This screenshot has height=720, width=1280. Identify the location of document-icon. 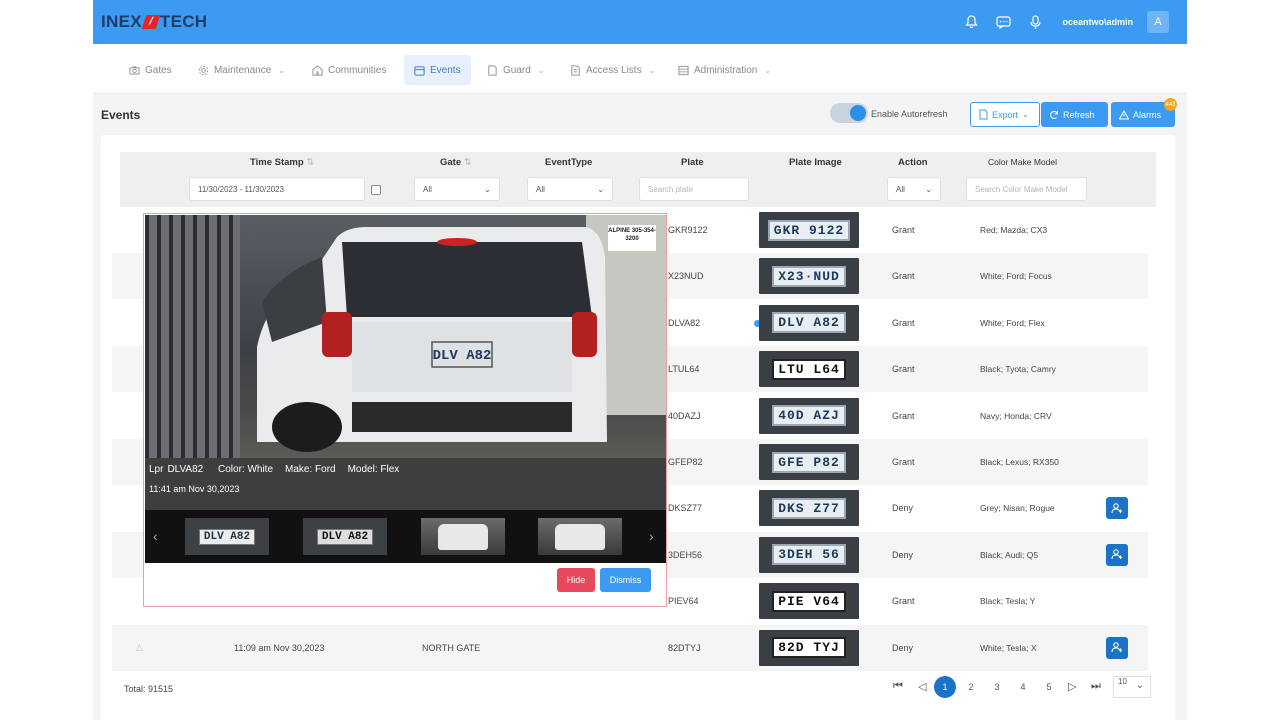
(492, 70).